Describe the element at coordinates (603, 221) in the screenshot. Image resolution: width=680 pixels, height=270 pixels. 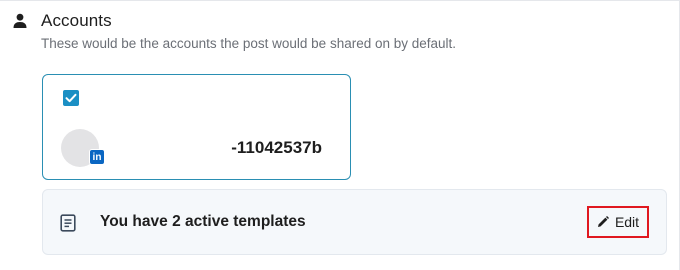
I see `pencil-icon` at that location.